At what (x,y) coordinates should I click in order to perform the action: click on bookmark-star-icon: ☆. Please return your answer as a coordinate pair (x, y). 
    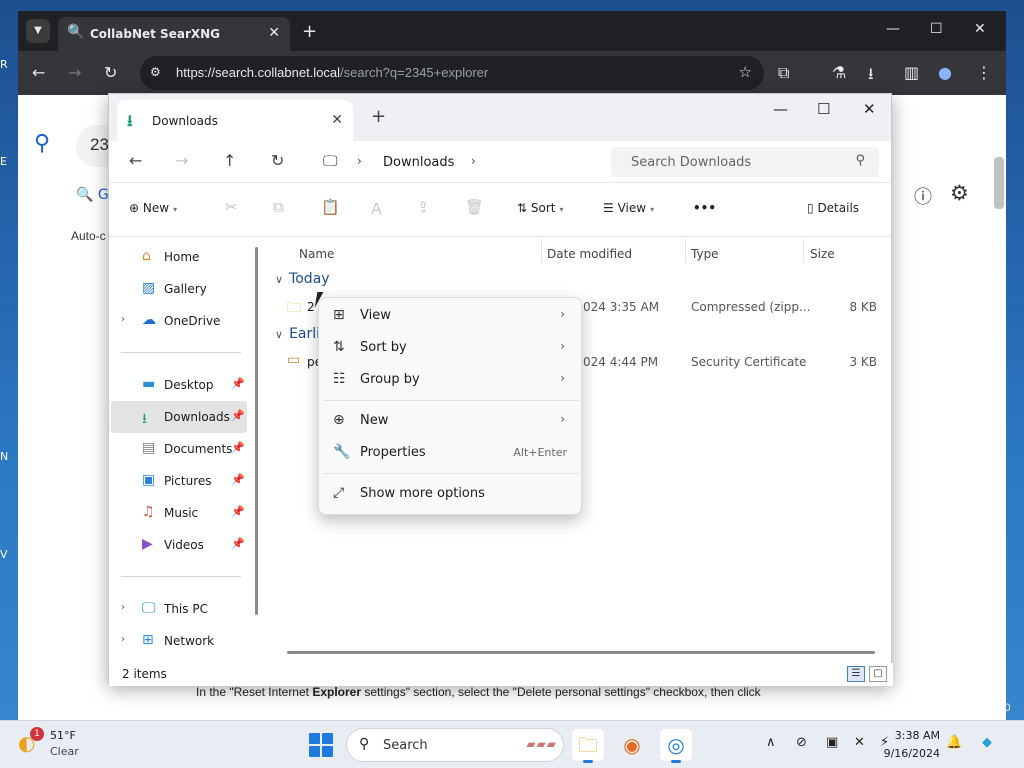
    Looking at the image, I should click on (745, 72).